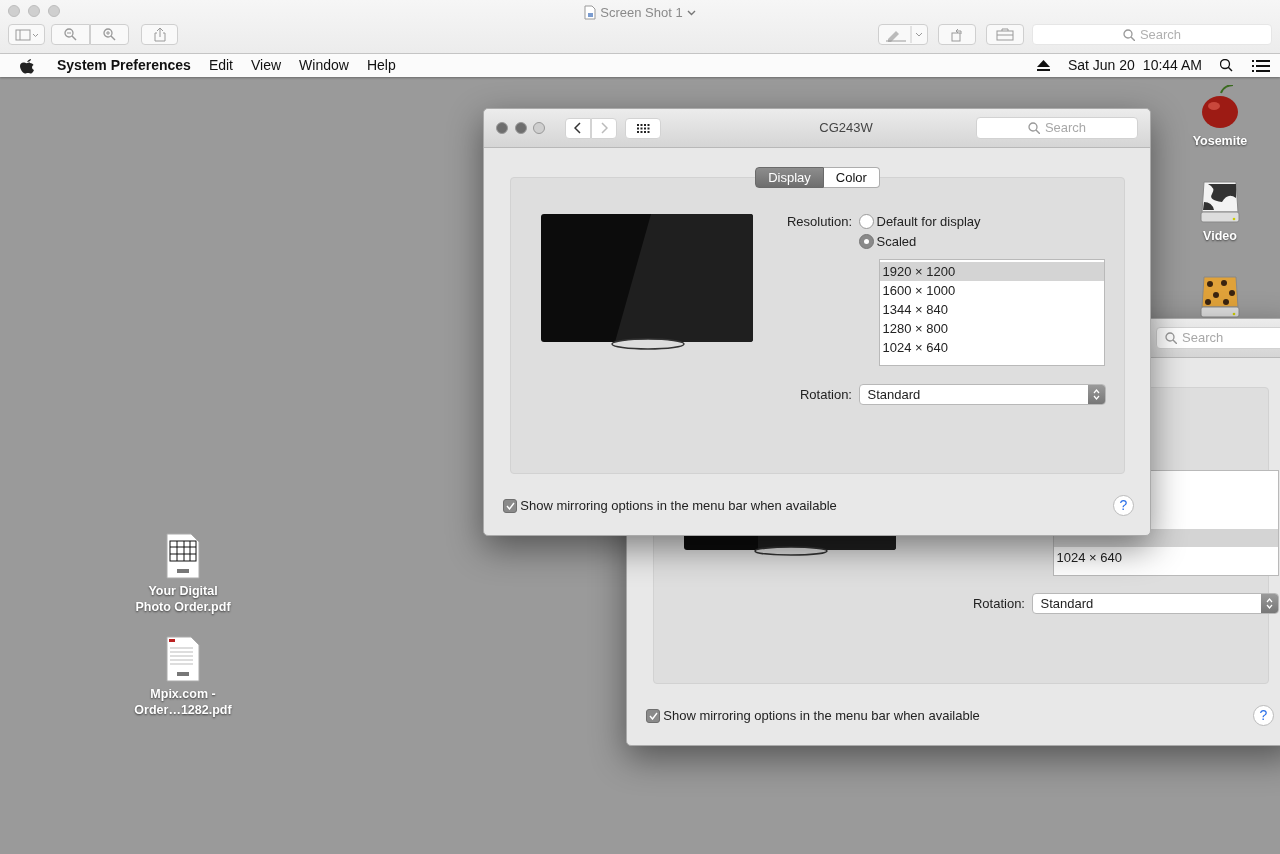  I want to click on menu-item: Help, so click(381, 65).